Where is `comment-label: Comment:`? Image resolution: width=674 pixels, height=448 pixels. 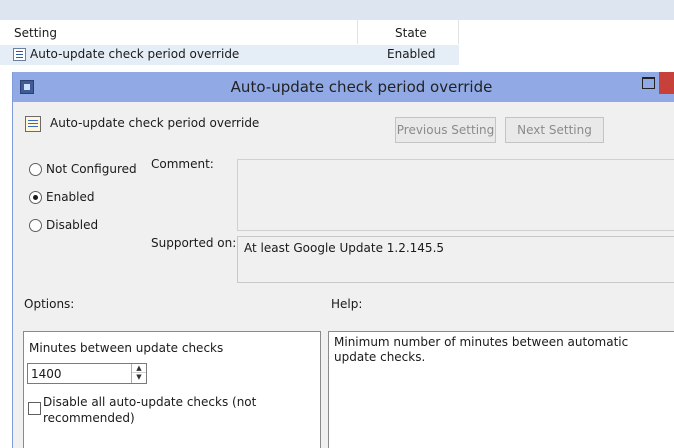 comment-label: Comment: is located at coordinates (182, 164).